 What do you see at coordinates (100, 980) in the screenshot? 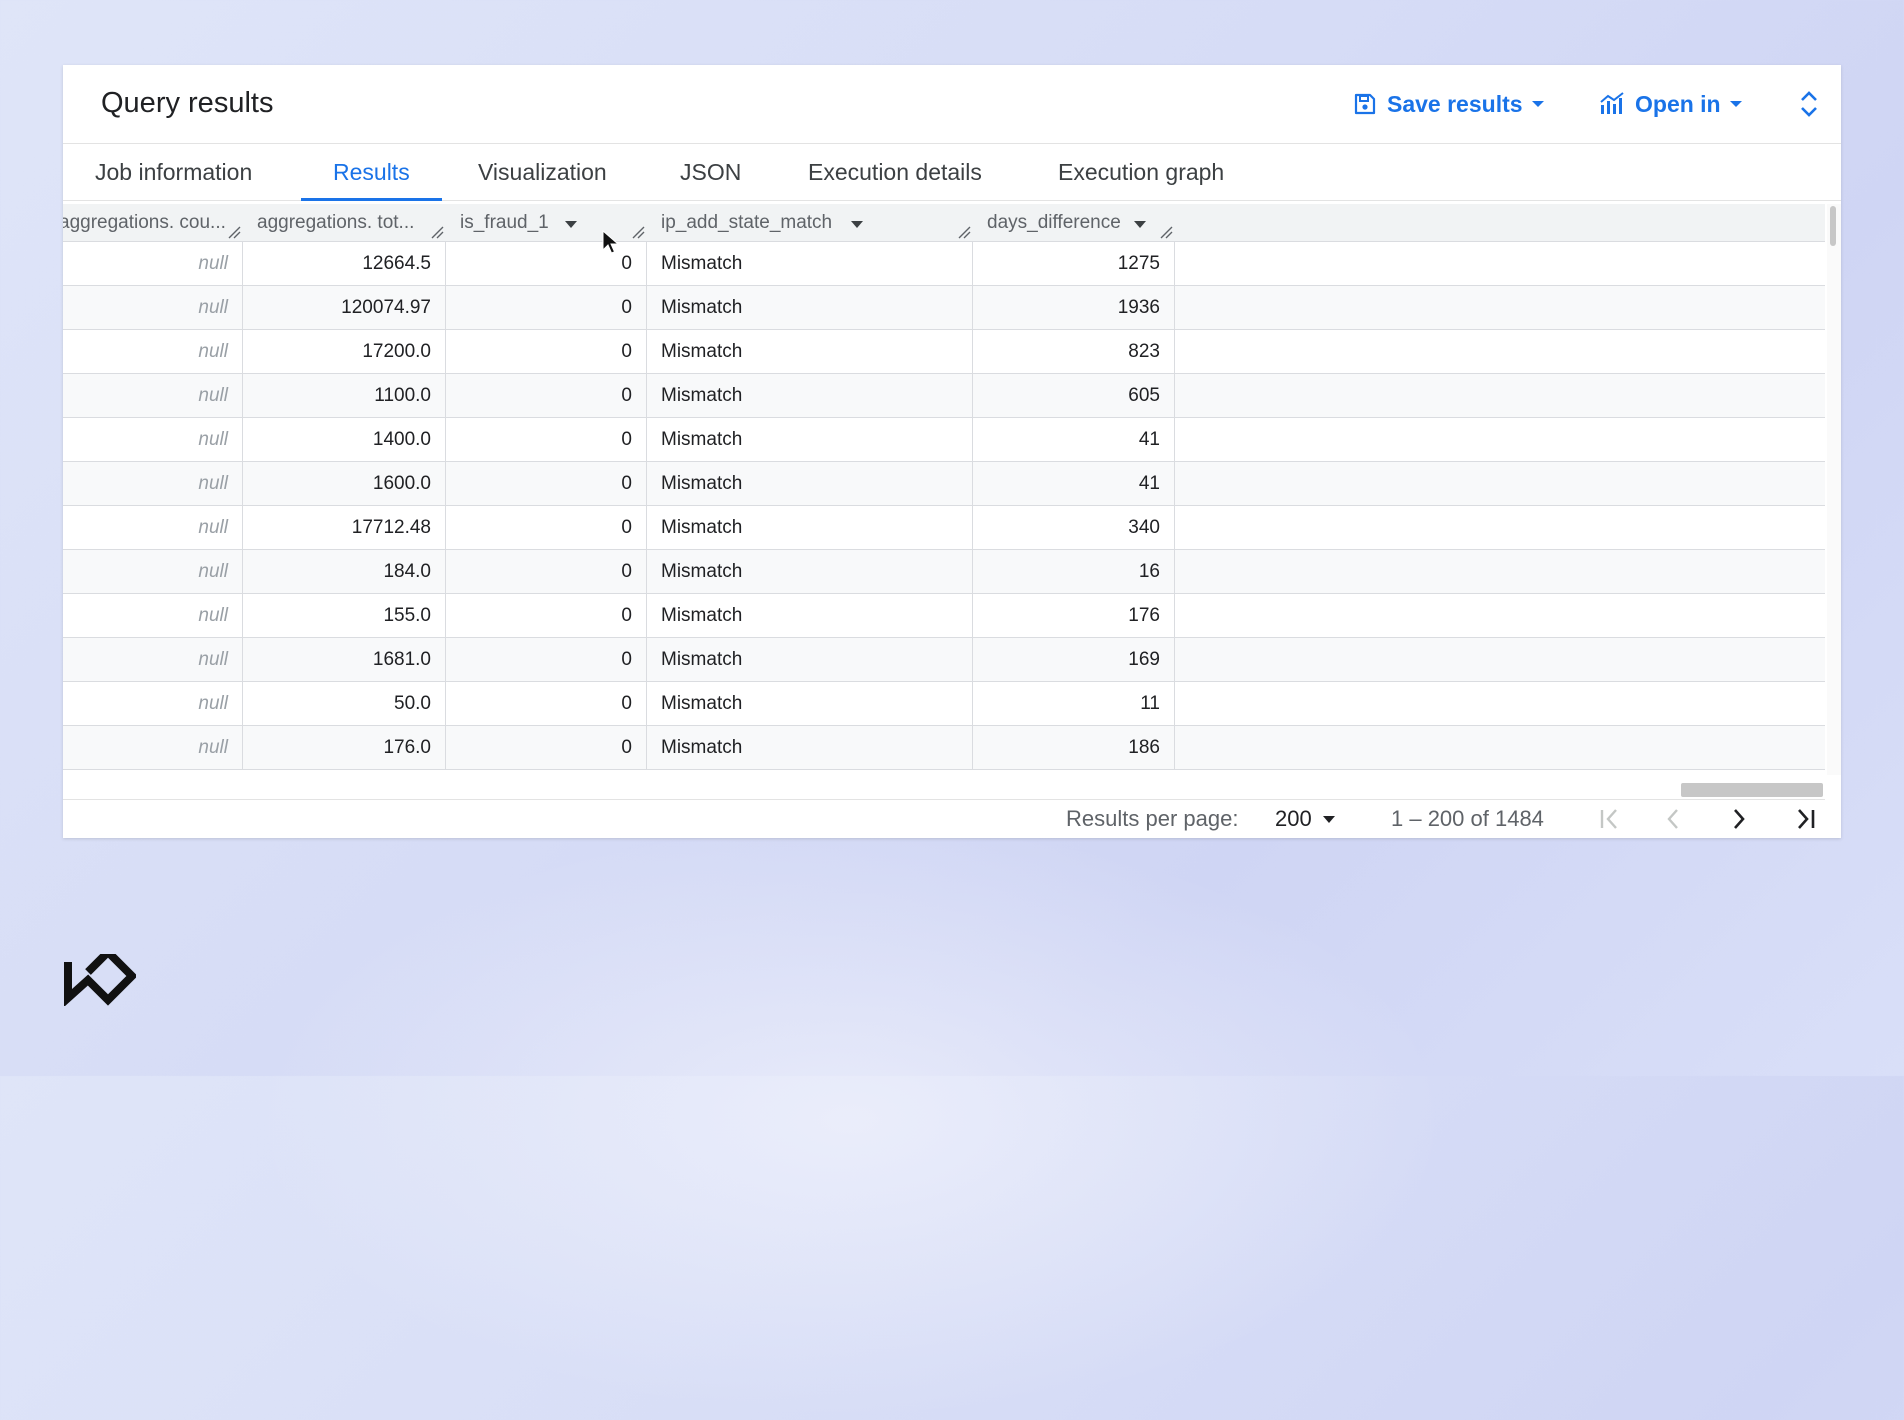
I see `brand-logo-icon` at bounding box center [100, 980].